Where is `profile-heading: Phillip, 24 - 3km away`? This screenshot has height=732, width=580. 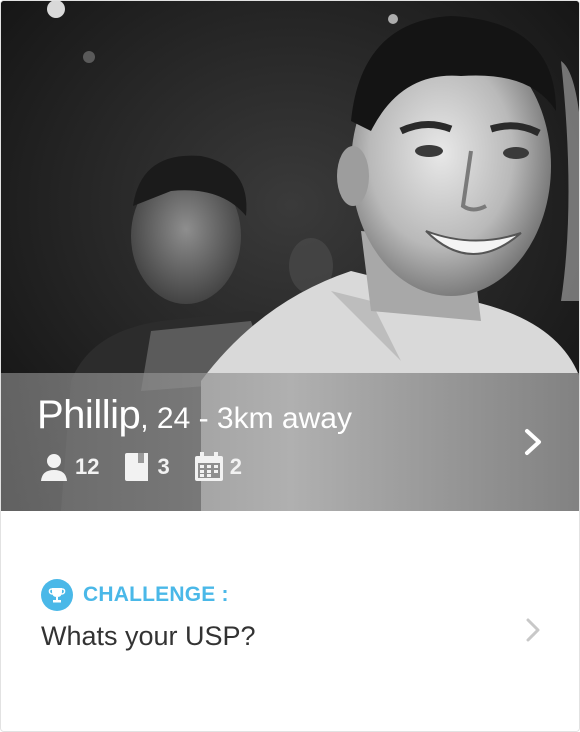 profile-heading: Phillip, 24 - 3km away is located at coordinates (194, 415).